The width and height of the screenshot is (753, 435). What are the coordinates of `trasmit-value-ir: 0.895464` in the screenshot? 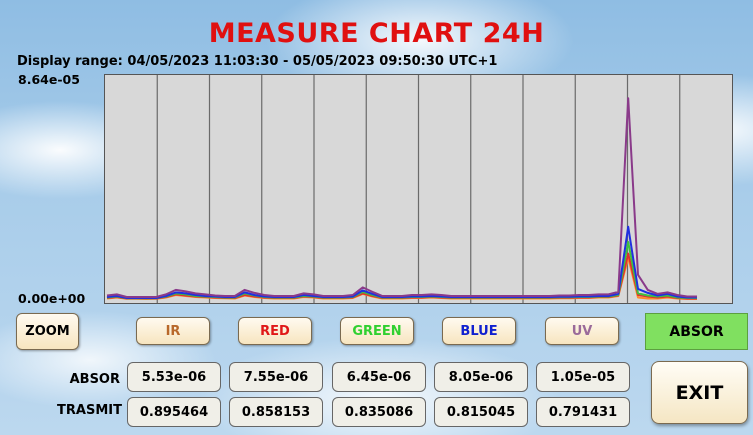 It's located at (174, 412).